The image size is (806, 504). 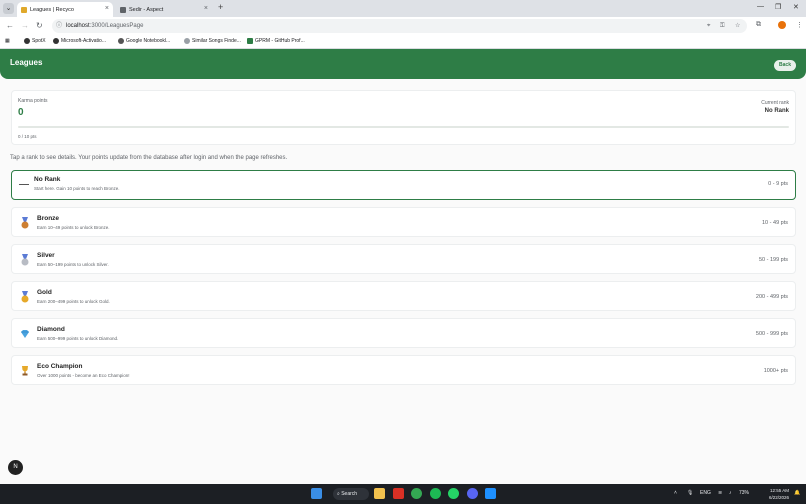 I want to click on karma-points-label: Karma points, so click(x=33, y=101).